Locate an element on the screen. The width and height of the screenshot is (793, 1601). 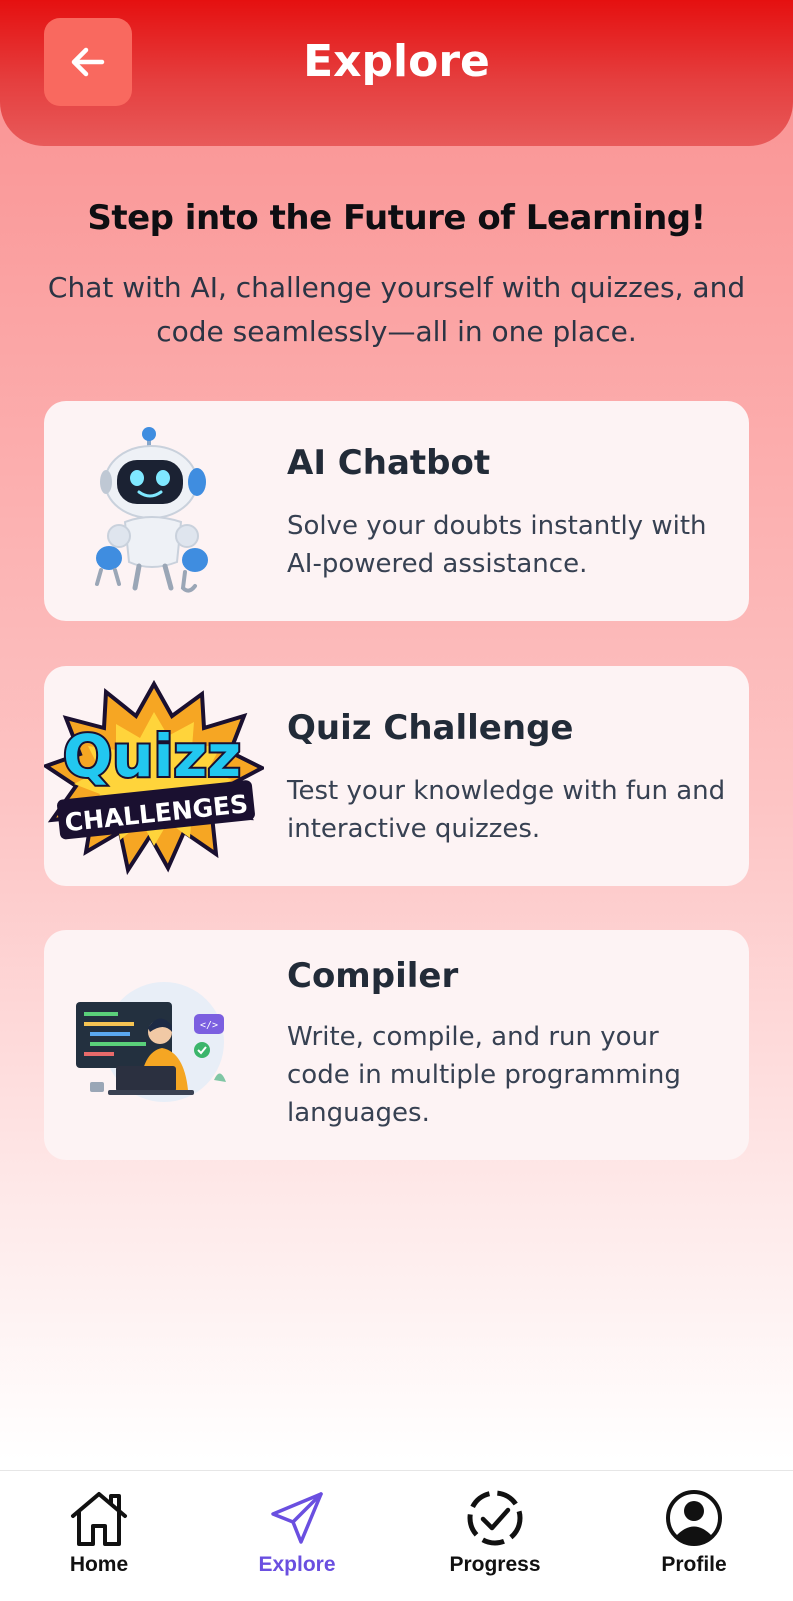
badge-title-text: Quizz is located at coordinates (152, 756).